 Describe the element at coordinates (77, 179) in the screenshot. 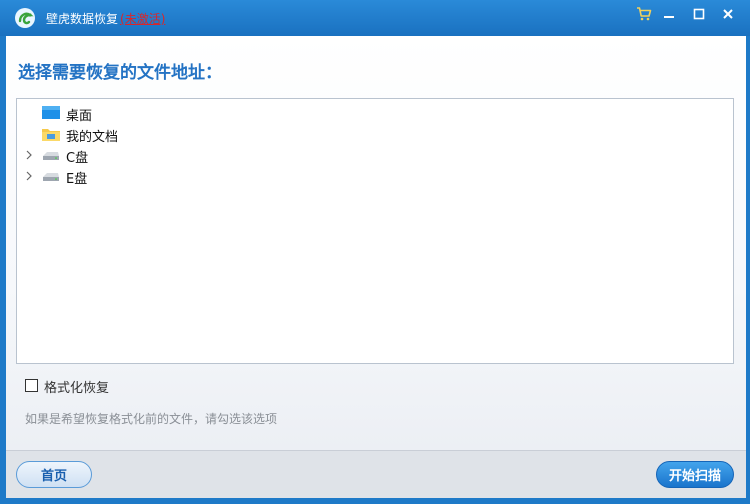

I see `tree-item-label: E盘` at that location.